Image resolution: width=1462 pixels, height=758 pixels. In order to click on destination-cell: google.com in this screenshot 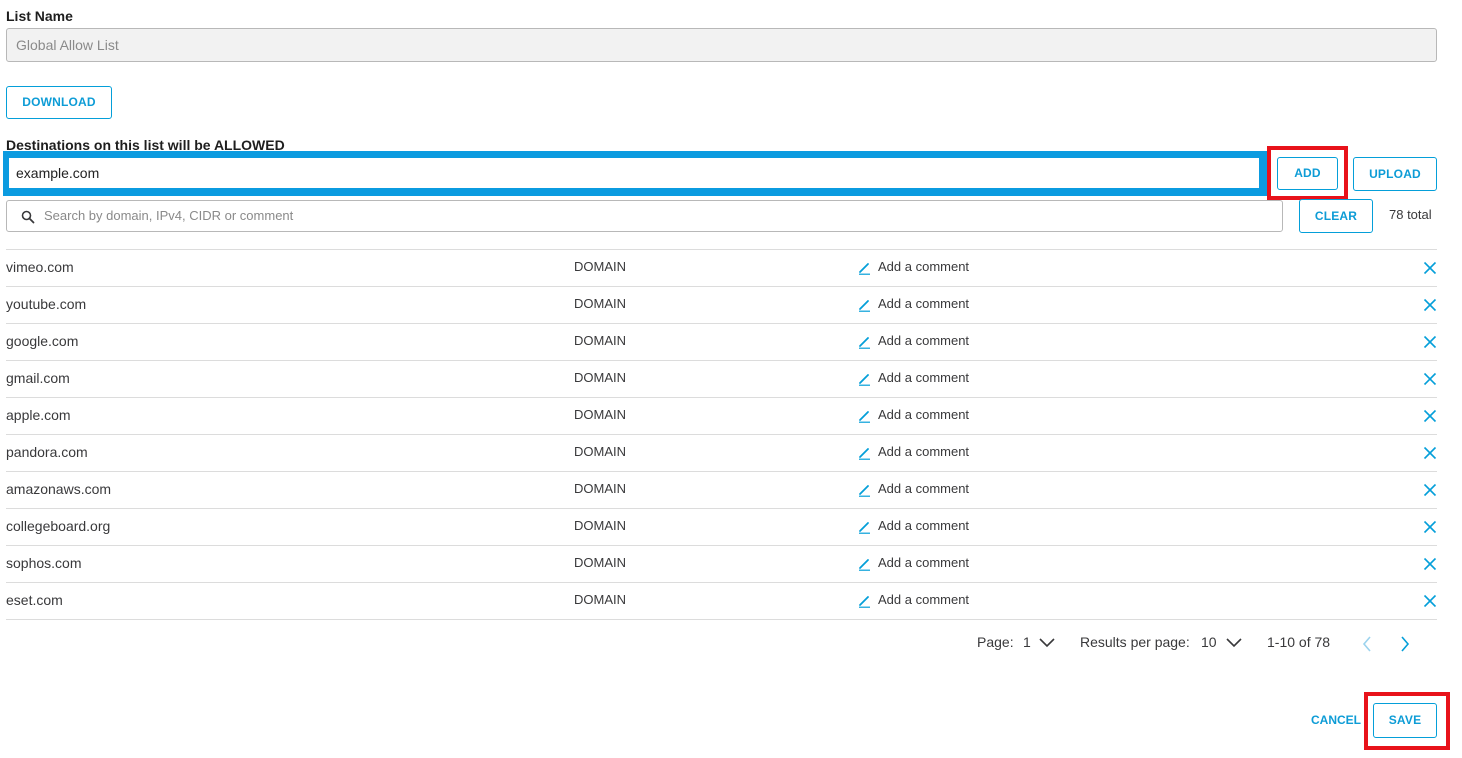, I will do `click(42, 341)`.